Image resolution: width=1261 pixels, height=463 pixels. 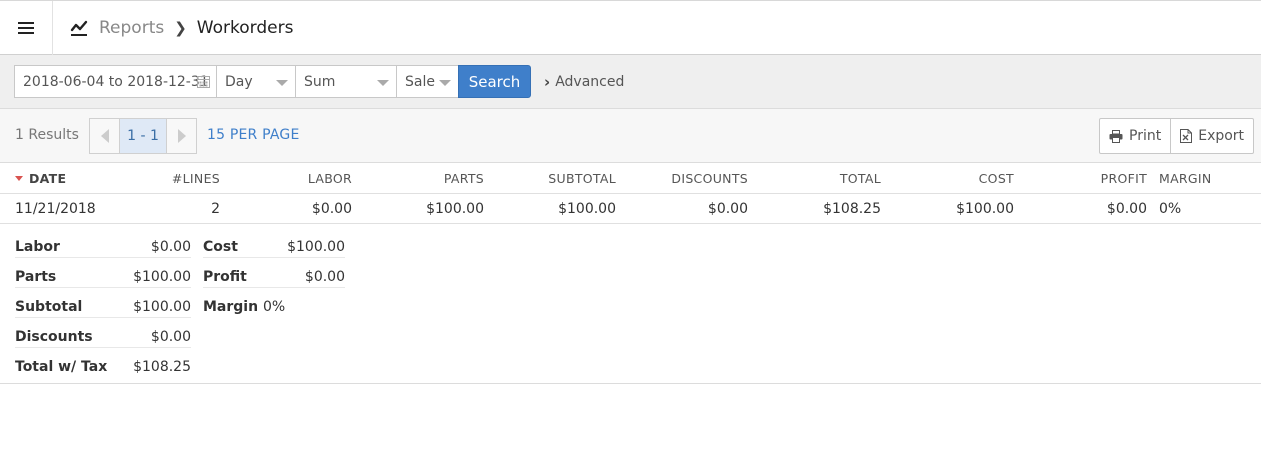 What do you see at coordinates (55, 209) in the screenshot?
I see `cell-date: 11/21/2018` at bounding box center [55, 209].